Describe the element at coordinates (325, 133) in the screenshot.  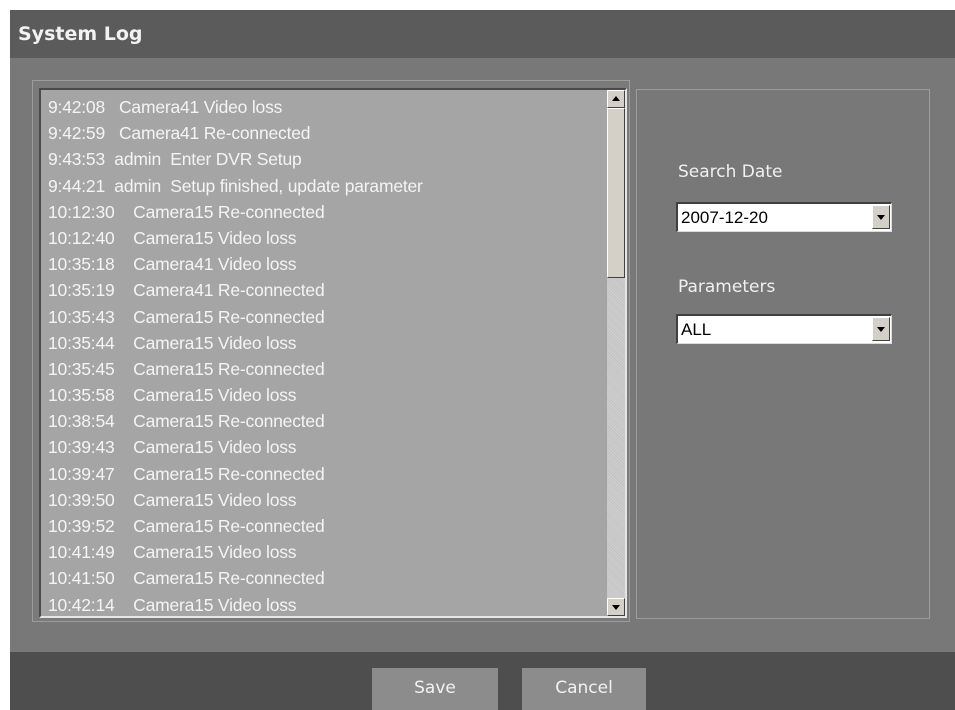
I see `log-entry: 9:42:59 Camera41 Re-connected` at that location.